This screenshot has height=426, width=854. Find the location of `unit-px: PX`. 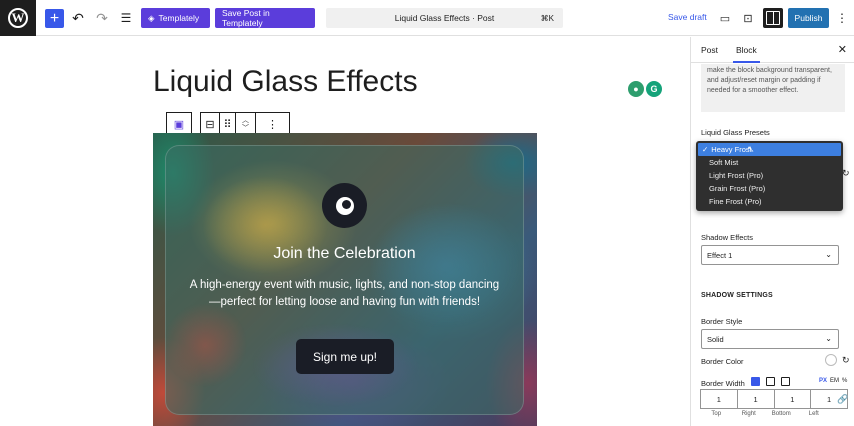

unit-px: PX is located at coordinates (823, 381).